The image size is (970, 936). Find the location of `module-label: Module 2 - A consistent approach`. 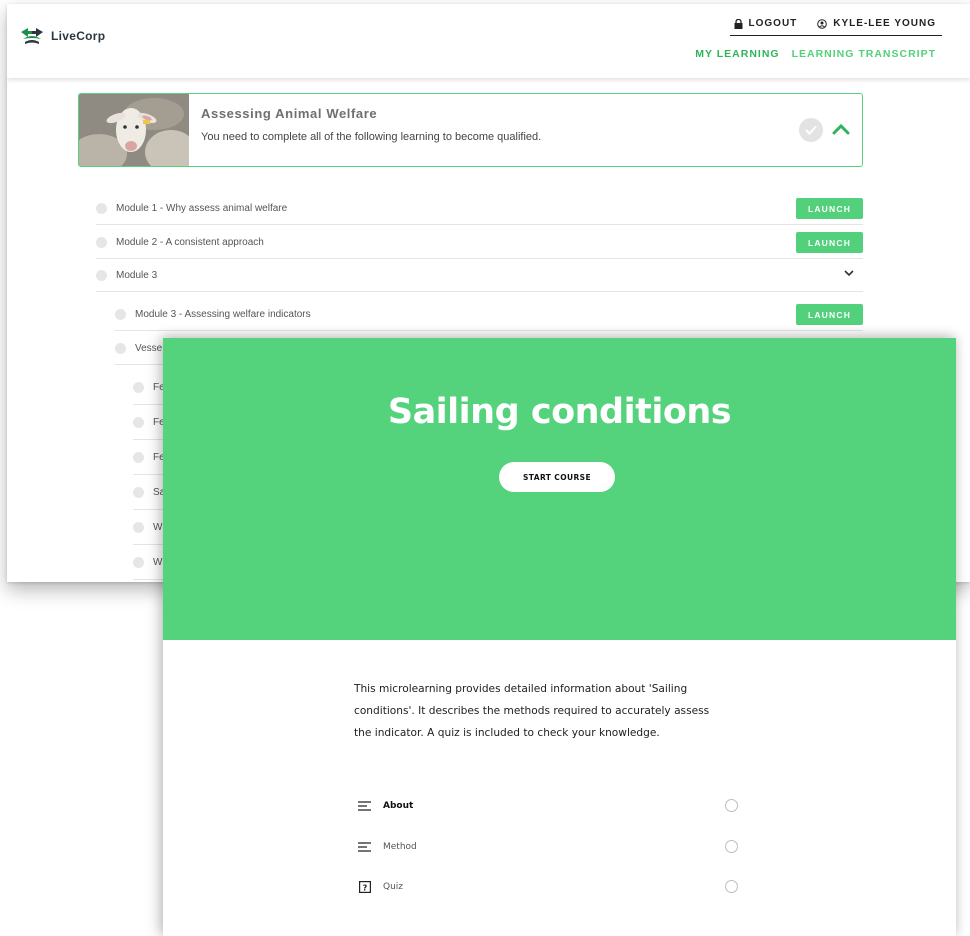

module-label: Module 2 - A consistent approach is located at coordinates (190, 242).